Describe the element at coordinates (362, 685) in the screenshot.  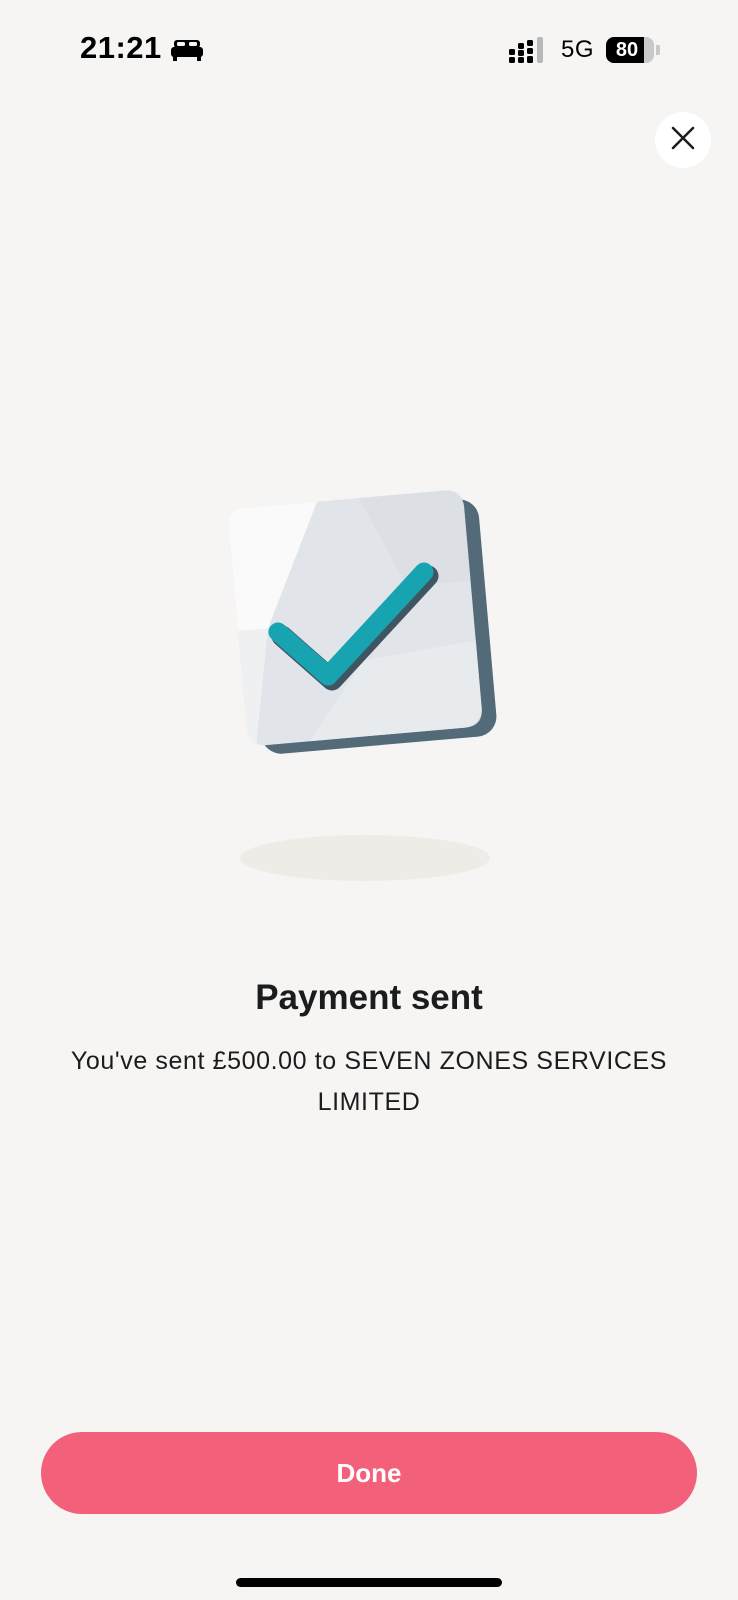
I see `checkmark-card-icon` at that location.